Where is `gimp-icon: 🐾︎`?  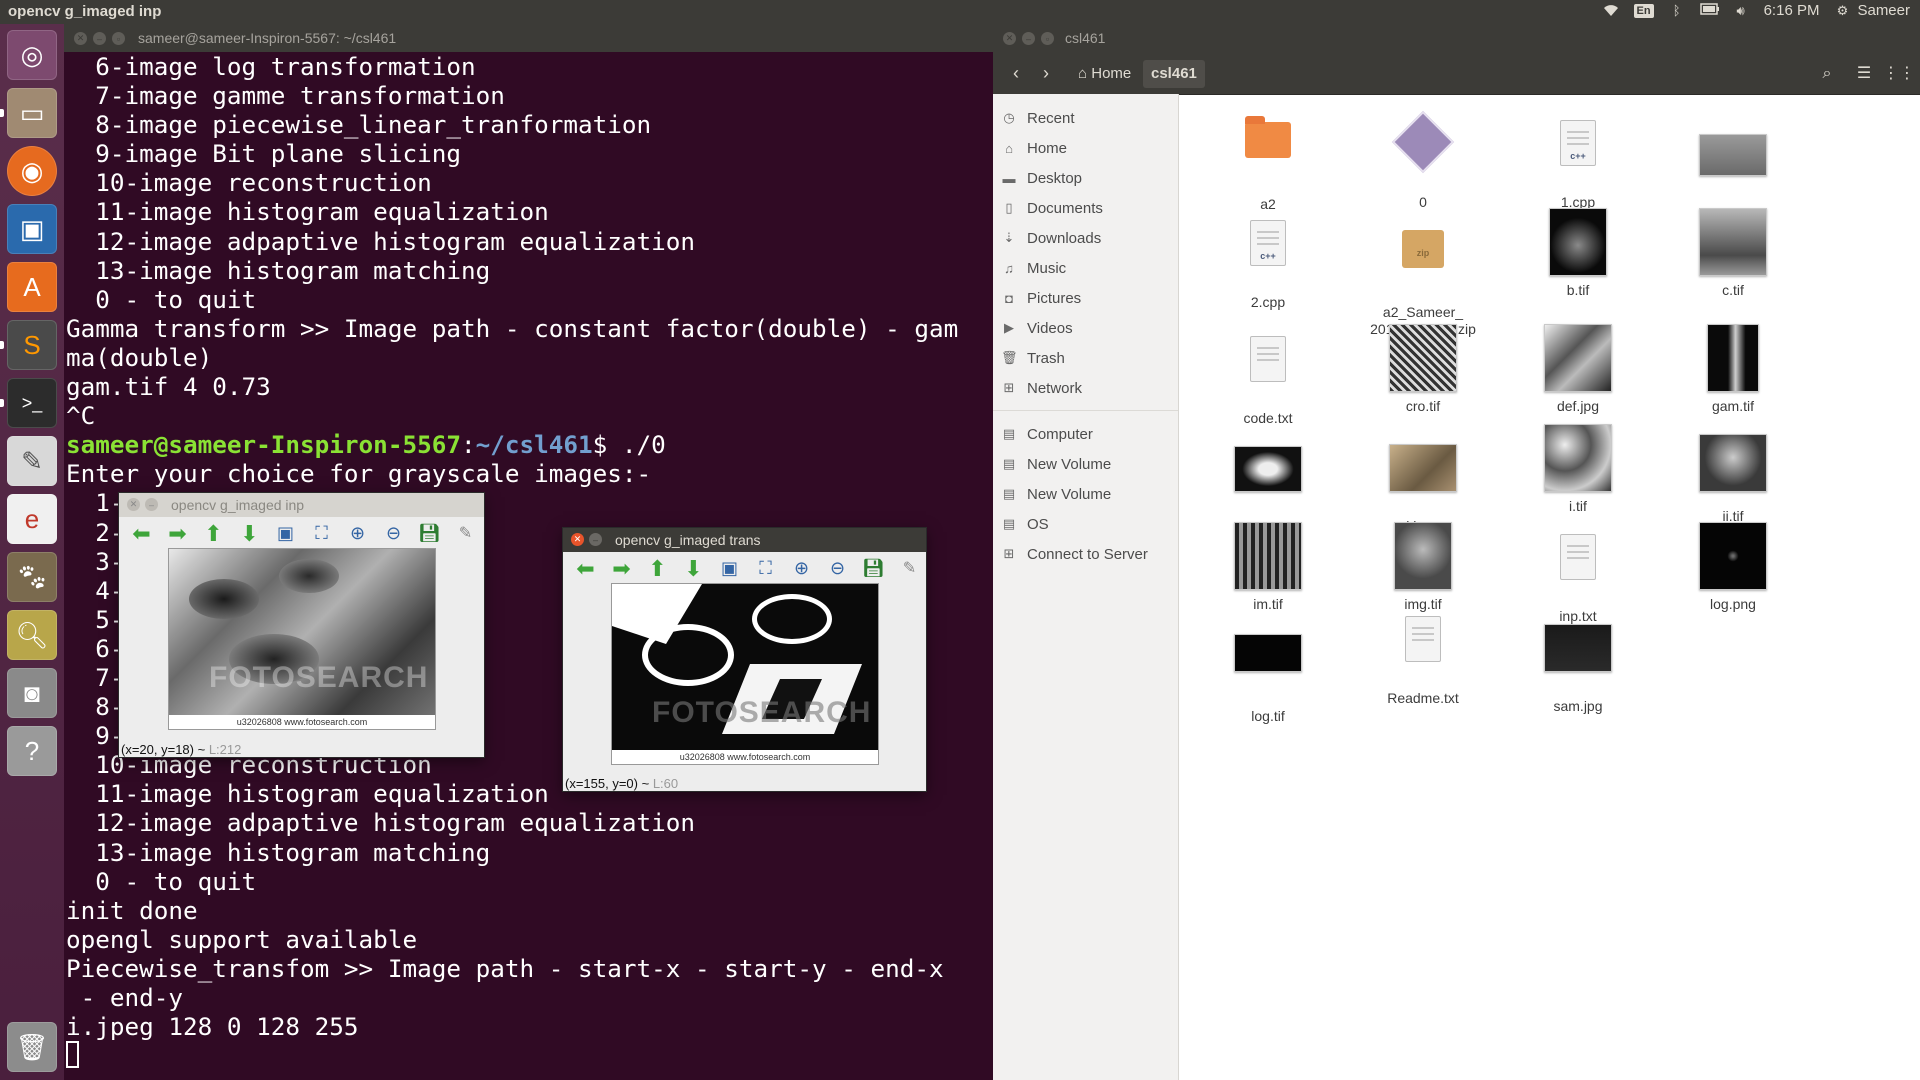
gimp-icon: 🐾︎ is located at coordinates (32, 577).